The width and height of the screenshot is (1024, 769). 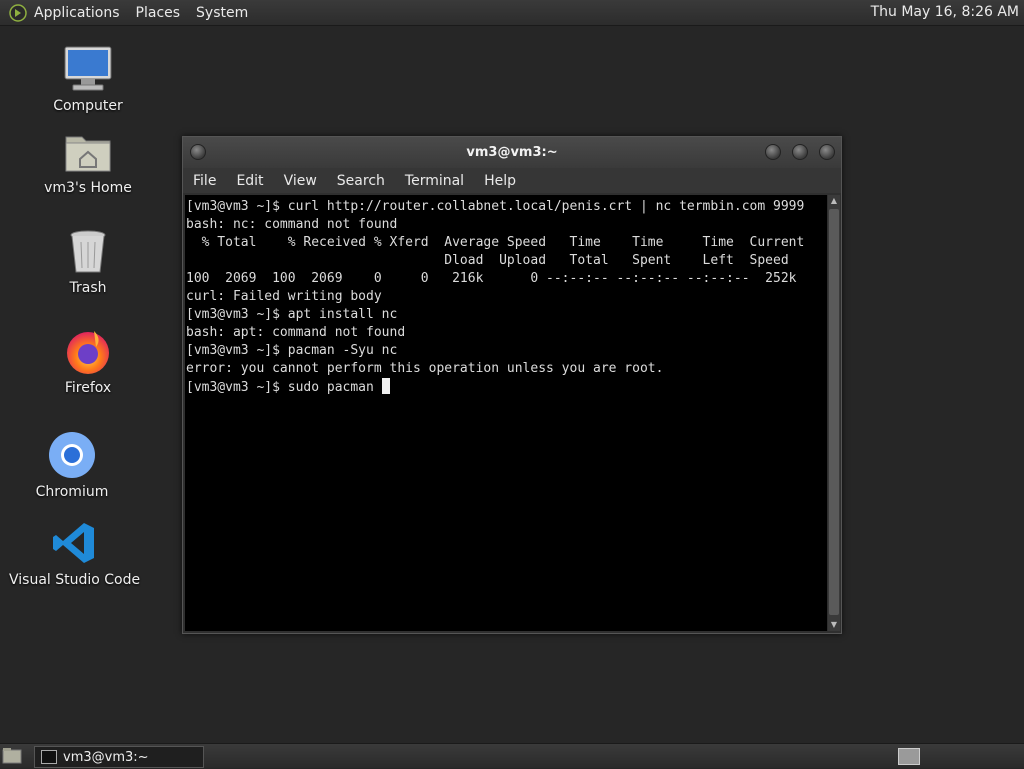 What do you see at coordinates (292, 224) in the screenshot?
I see `terminal-line: bash: nc: command not found` at bounding box center [292, 224].